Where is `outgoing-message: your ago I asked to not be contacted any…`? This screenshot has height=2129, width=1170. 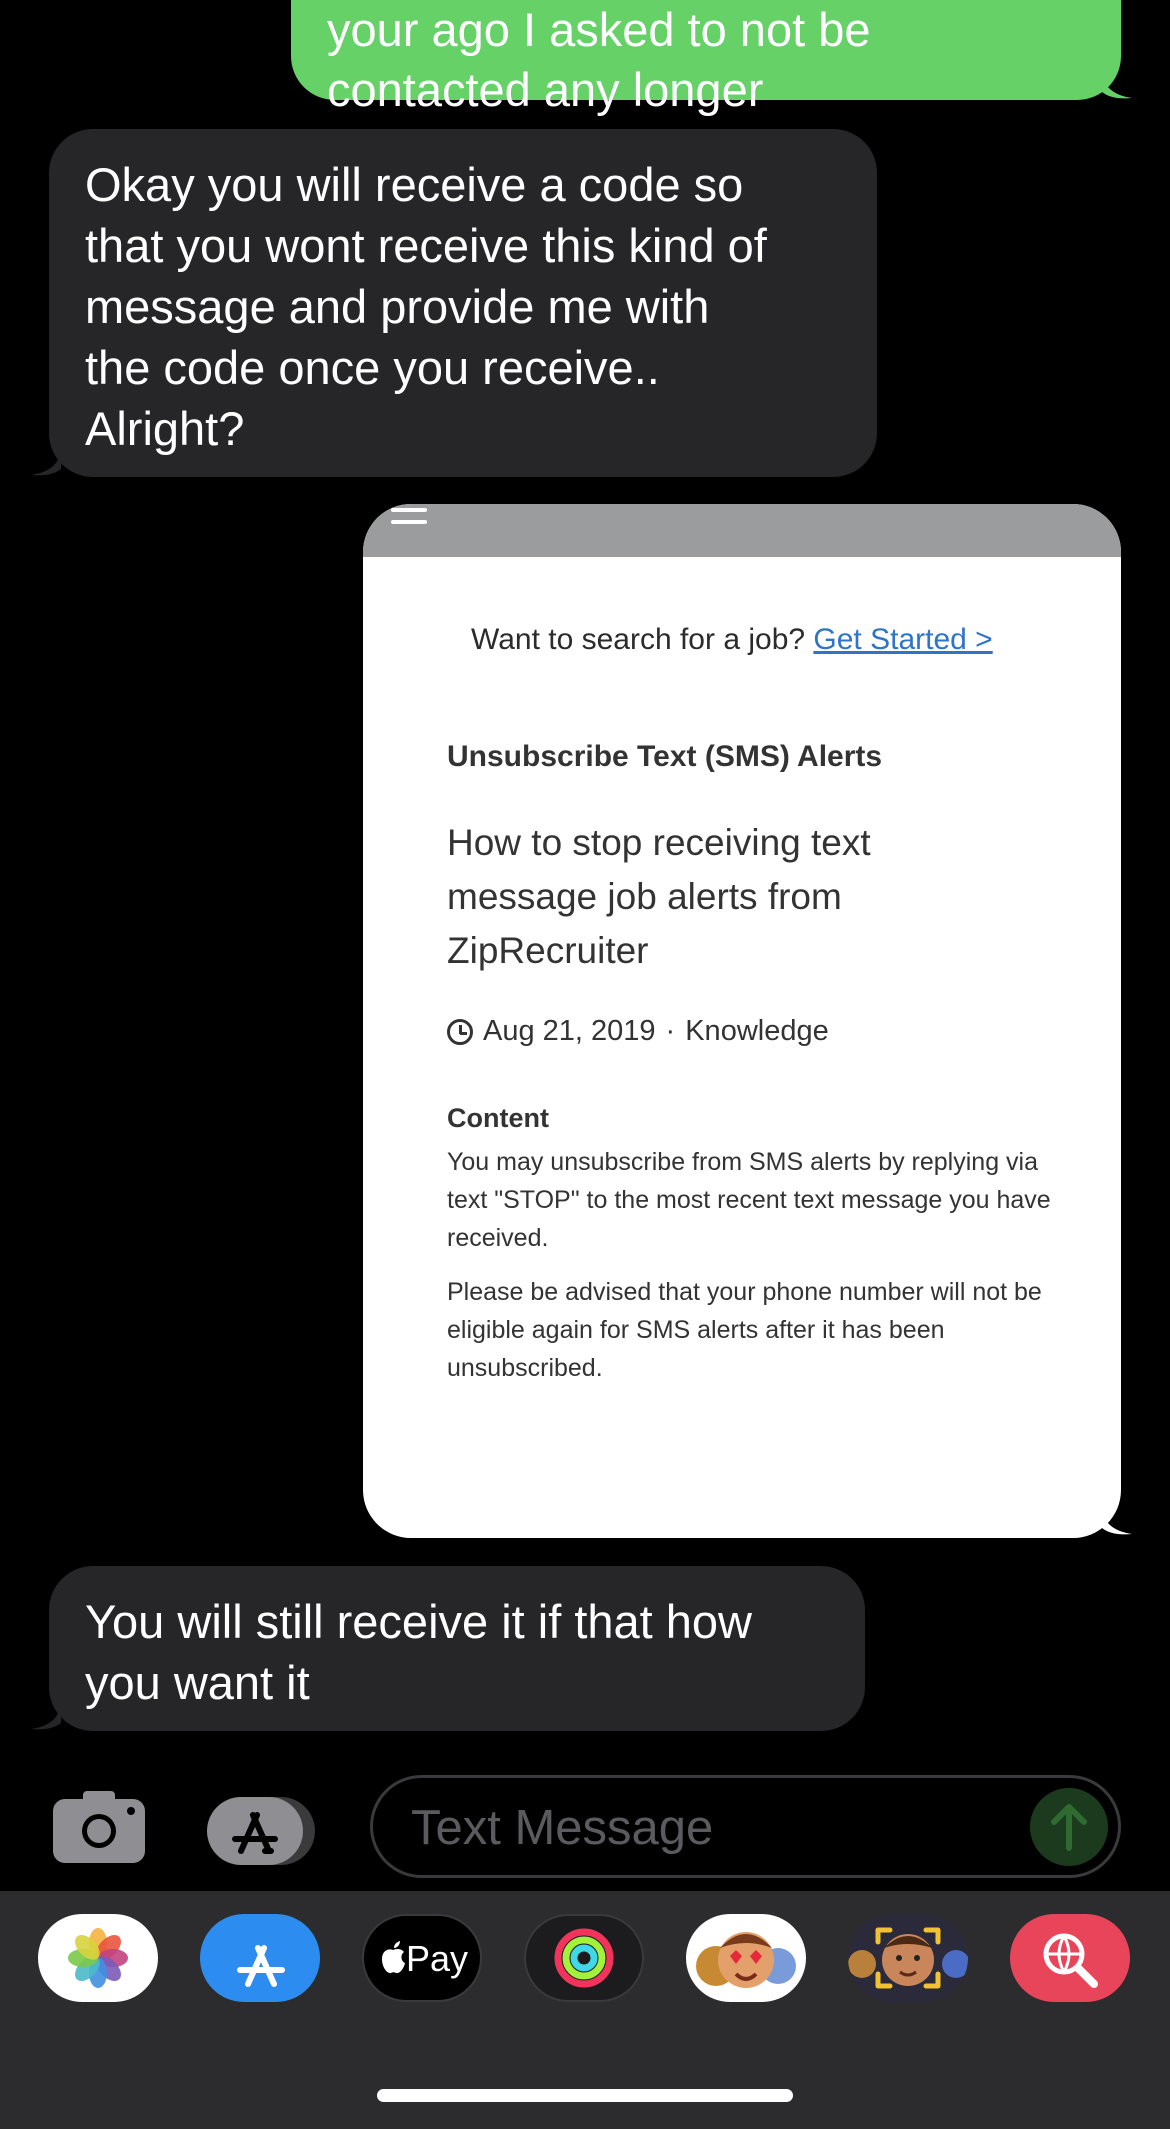 outgoing-message: your ago I asked to not be contacted any… is located at coordinates (706, 58).